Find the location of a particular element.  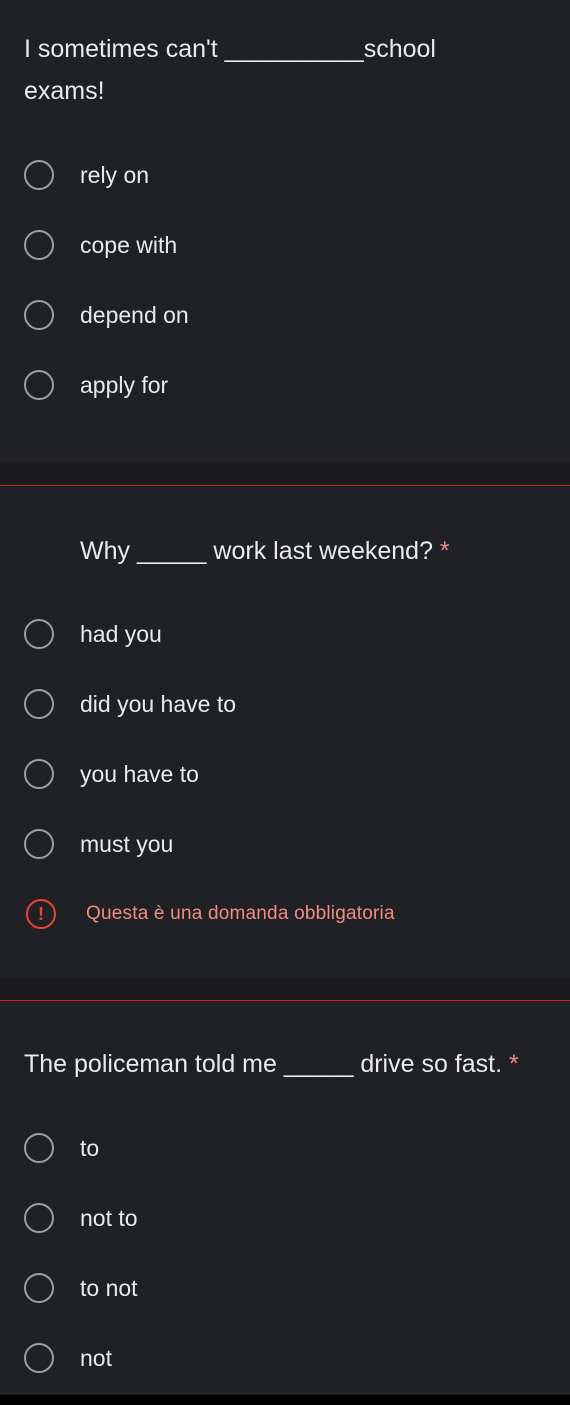

option-label: cope with is located at coordinates (129, 244).